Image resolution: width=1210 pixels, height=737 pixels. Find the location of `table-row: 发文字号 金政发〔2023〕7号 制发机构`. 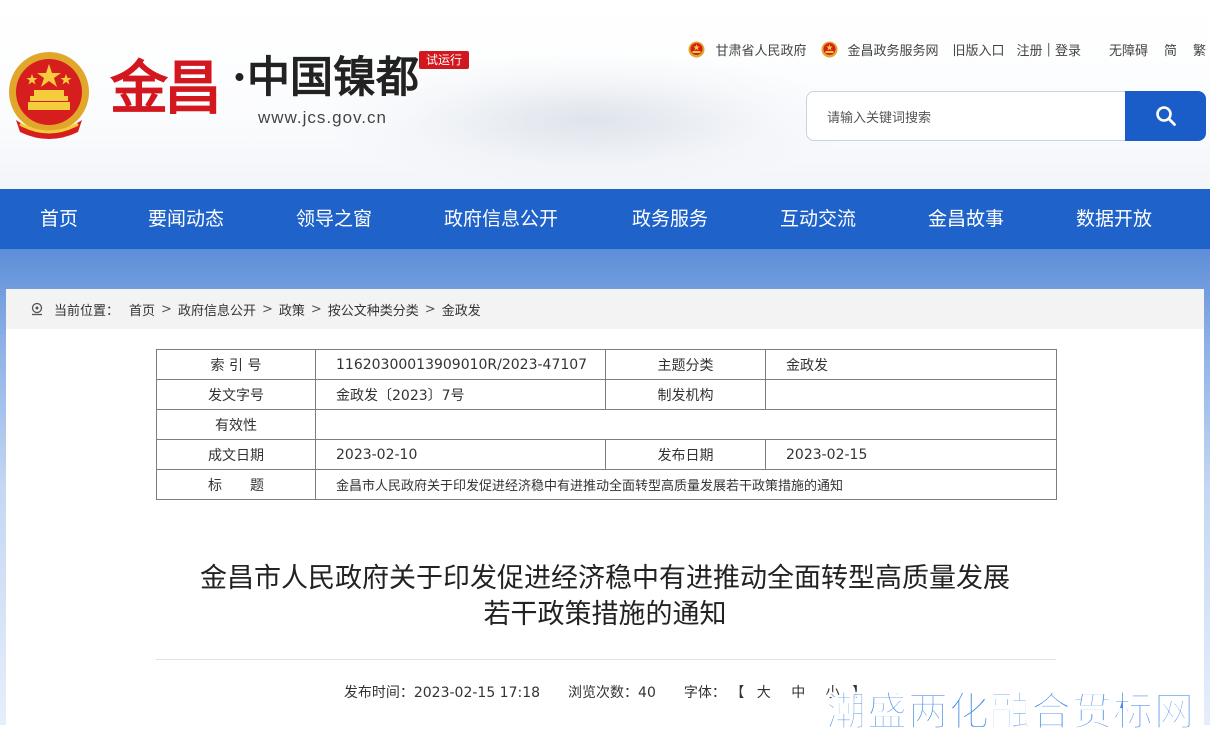

table-row: 发文字号 金政发〔2023〕7号 制发机构 is located at coordinates (606, 394).